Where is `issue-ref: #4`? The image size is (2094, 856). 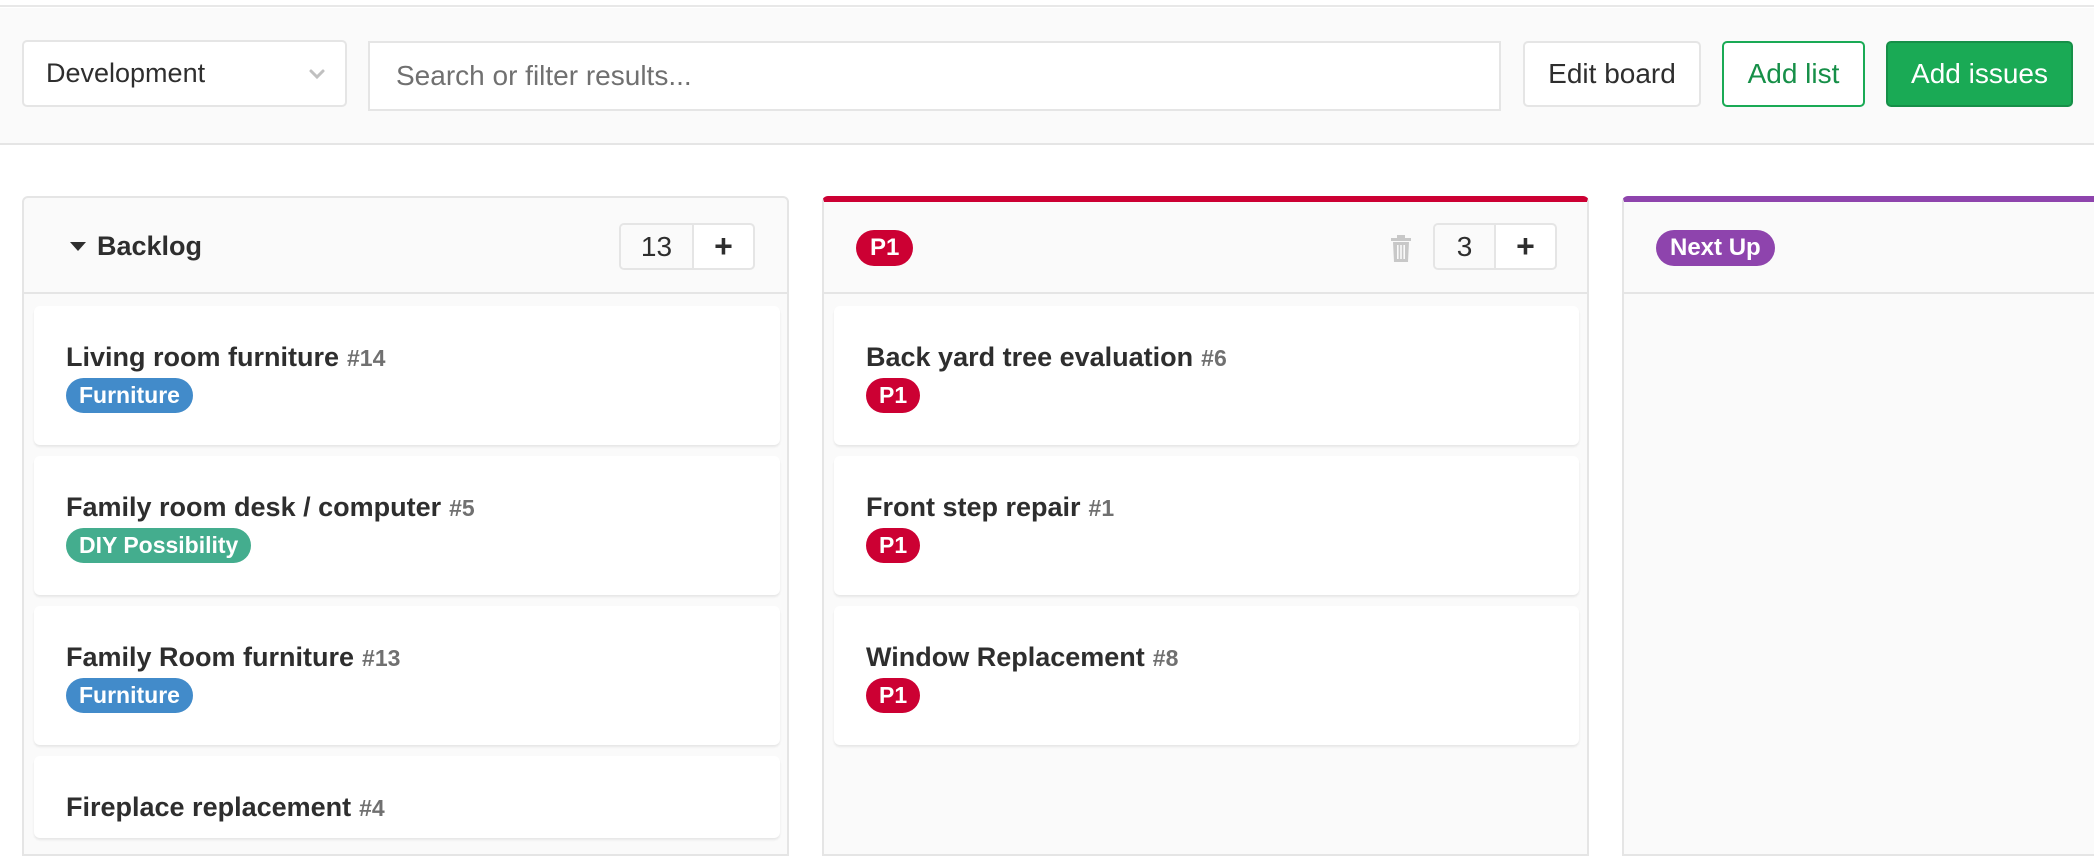
issue-ref: #4 is located at coordinates (372, 808).